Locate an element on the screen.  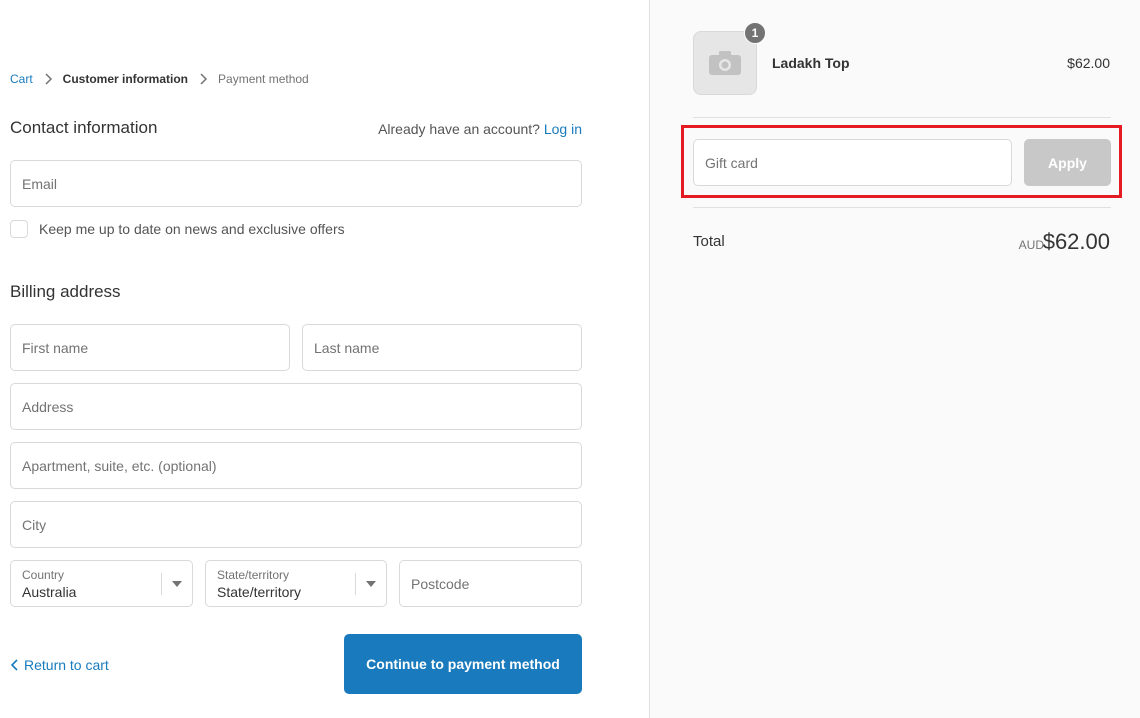
newsletter-checkbox is located at coordinates (19, 229).